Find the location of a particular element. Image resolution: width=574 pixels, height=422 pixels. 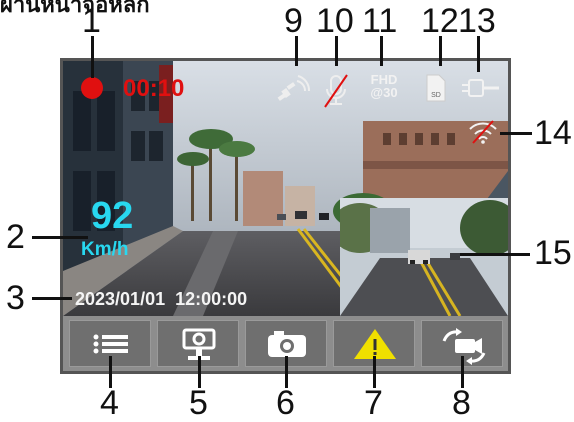

page-header-fragment: ผ่านหน้าจอหลัก is located at coordinates (75, 7).